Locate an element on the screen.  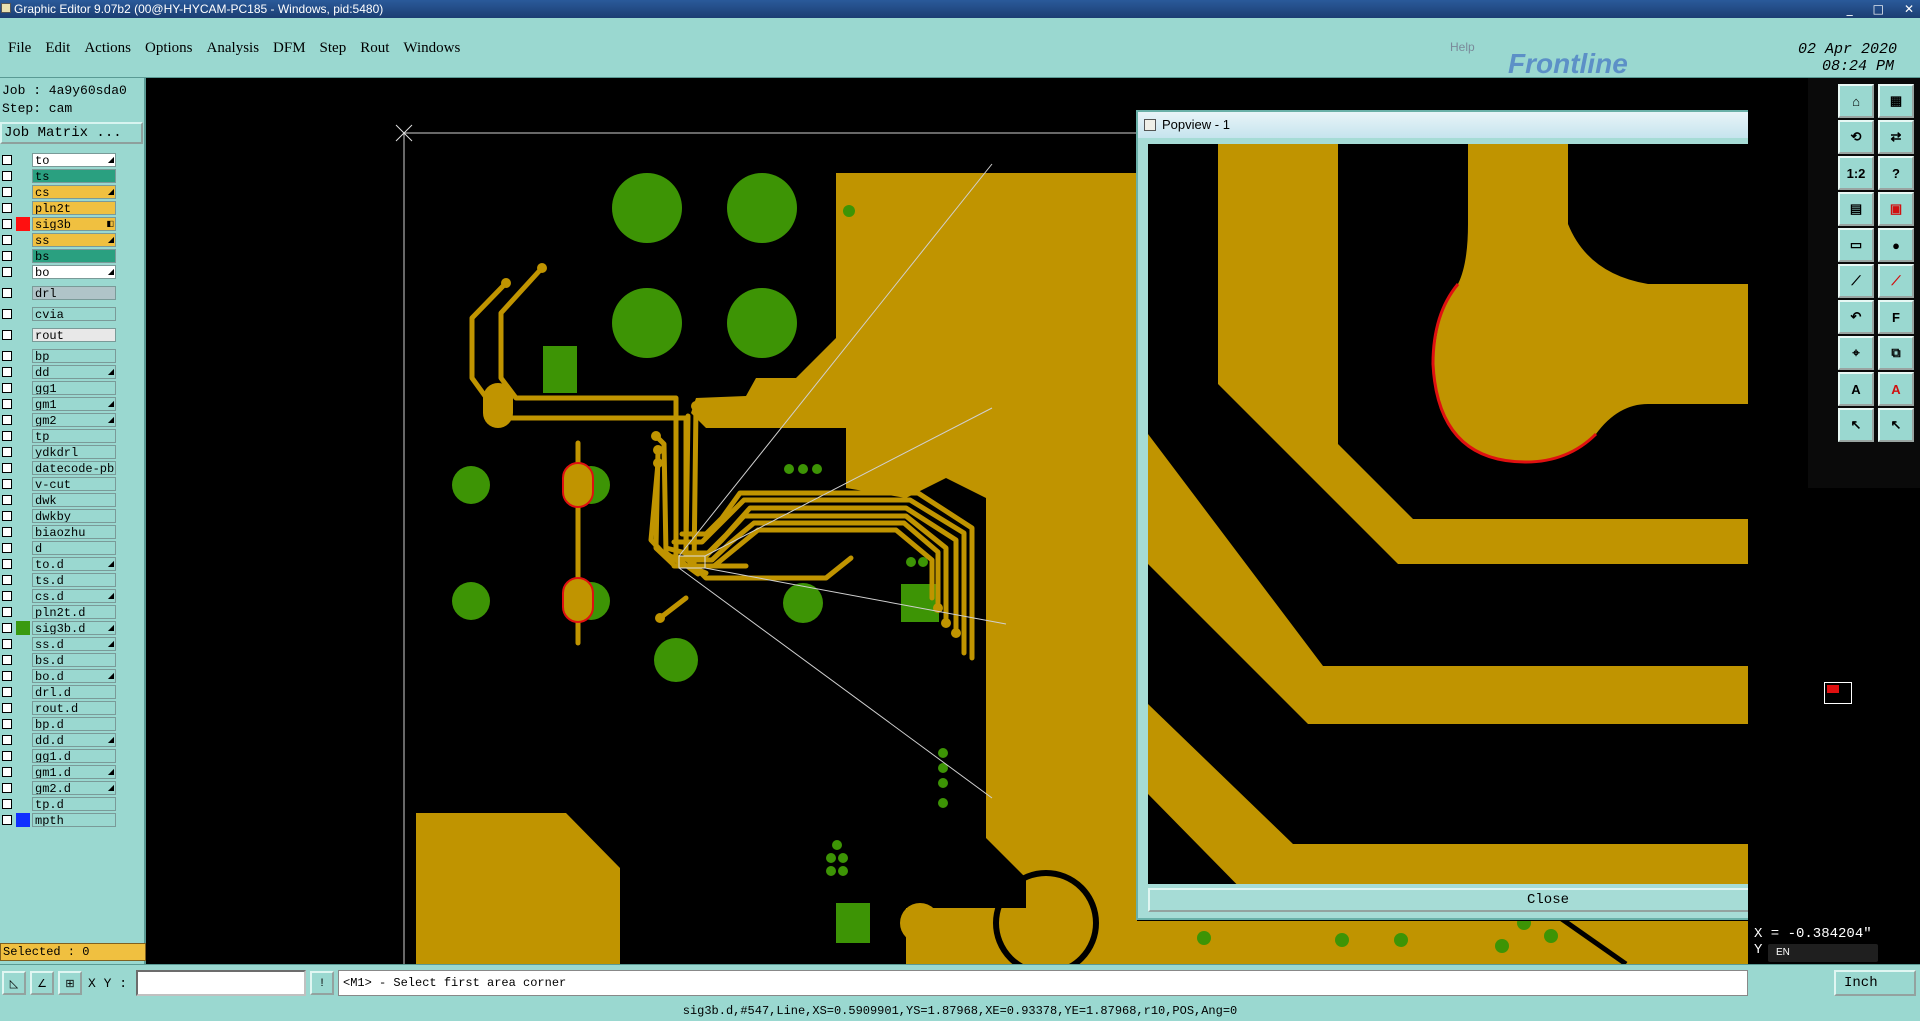
layer-row: sig3b ◧ is located at coordinates (59, 224).